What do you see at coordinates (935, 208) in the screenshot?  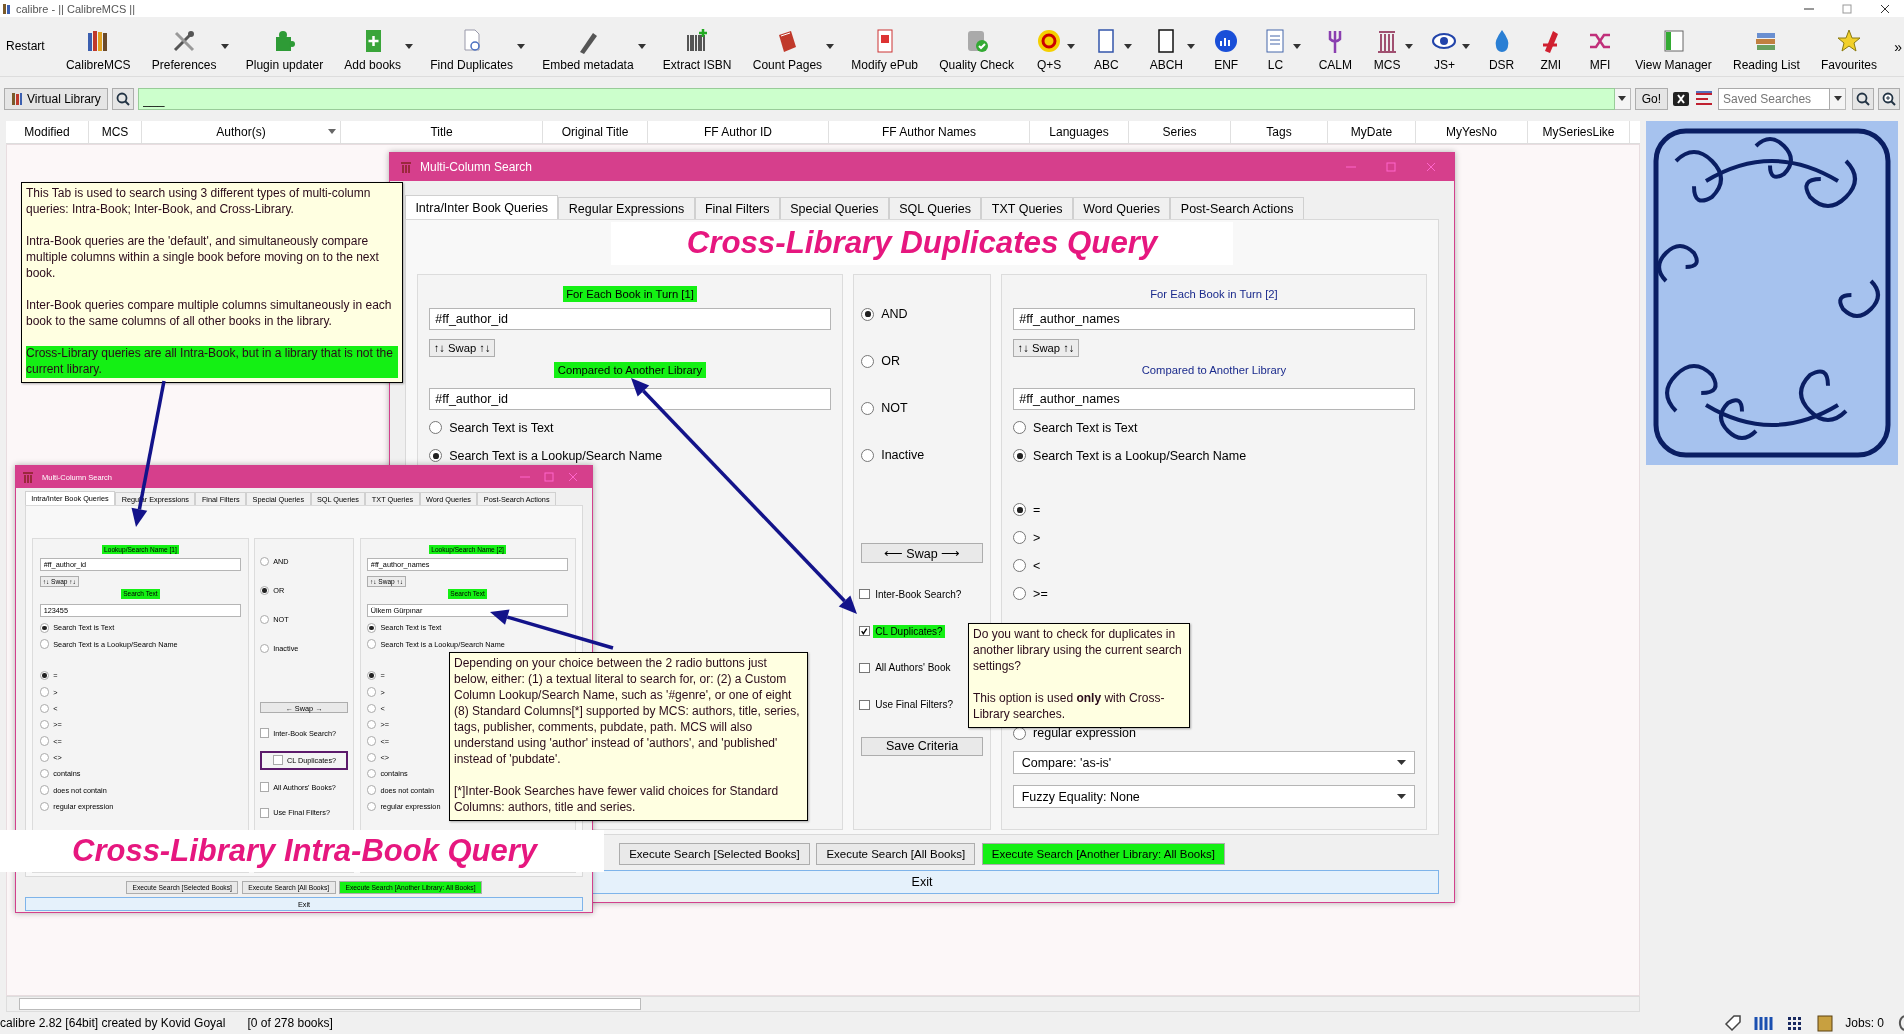 I see `tab: SQL Queries` at bounding box center [935, 208].